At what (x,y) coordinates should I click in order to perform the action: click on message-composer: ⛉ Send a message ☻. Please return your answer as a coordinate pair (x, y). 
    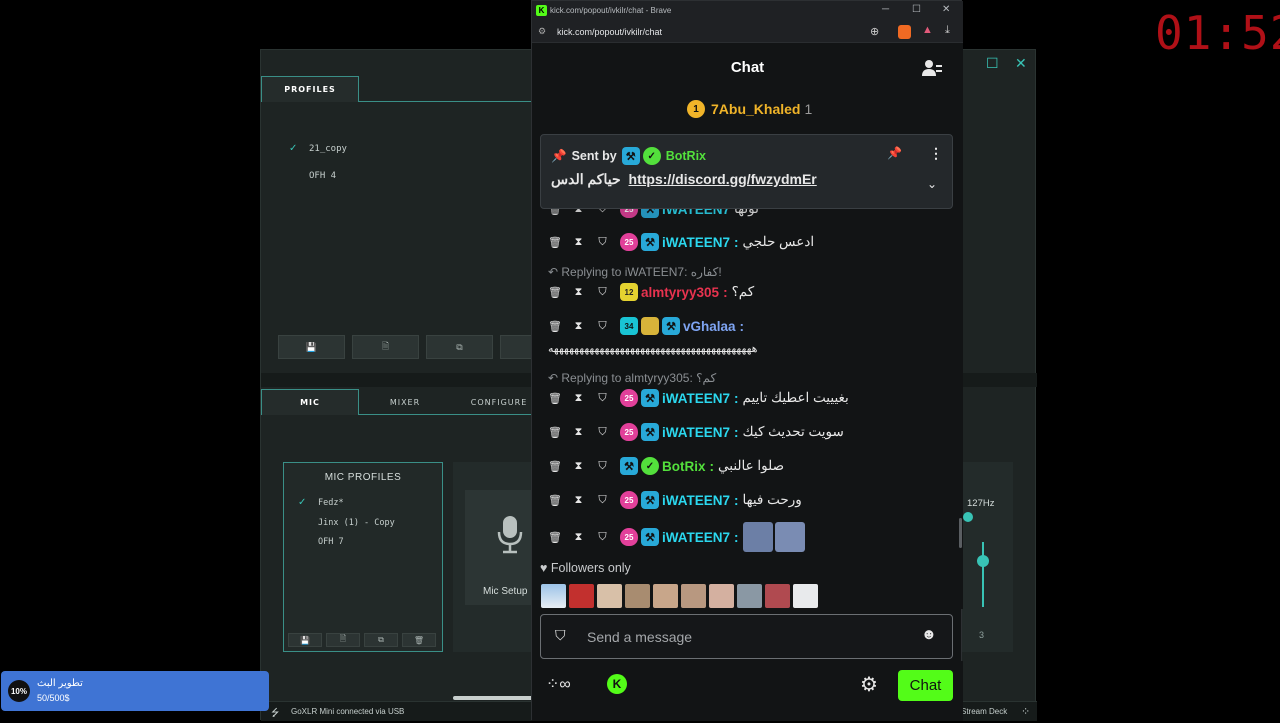
    Looking at the image, I should click on (746, 636).